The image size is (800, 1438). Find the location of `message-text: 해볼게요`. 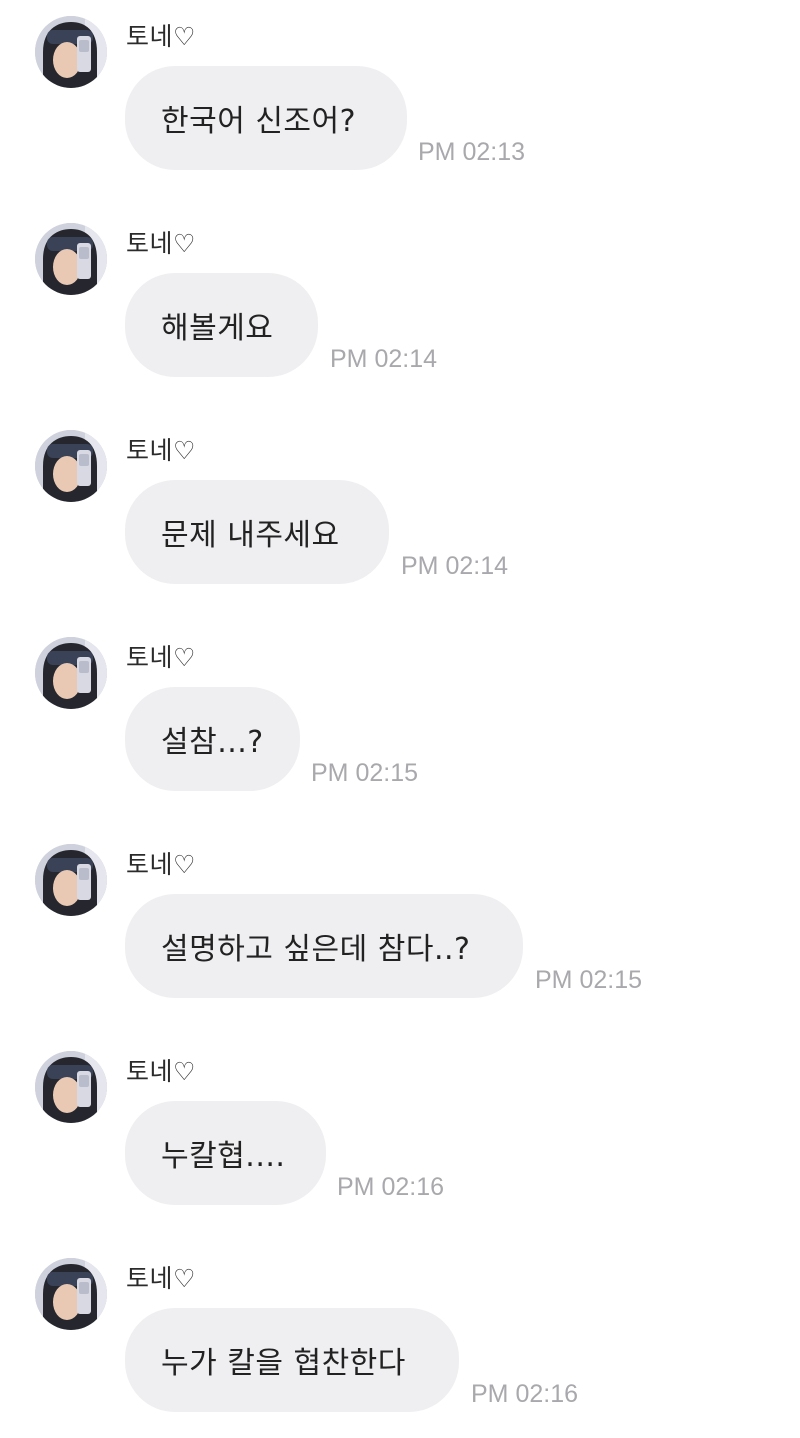

message-text: 해볼게요 is located at coordinates (217, 328).